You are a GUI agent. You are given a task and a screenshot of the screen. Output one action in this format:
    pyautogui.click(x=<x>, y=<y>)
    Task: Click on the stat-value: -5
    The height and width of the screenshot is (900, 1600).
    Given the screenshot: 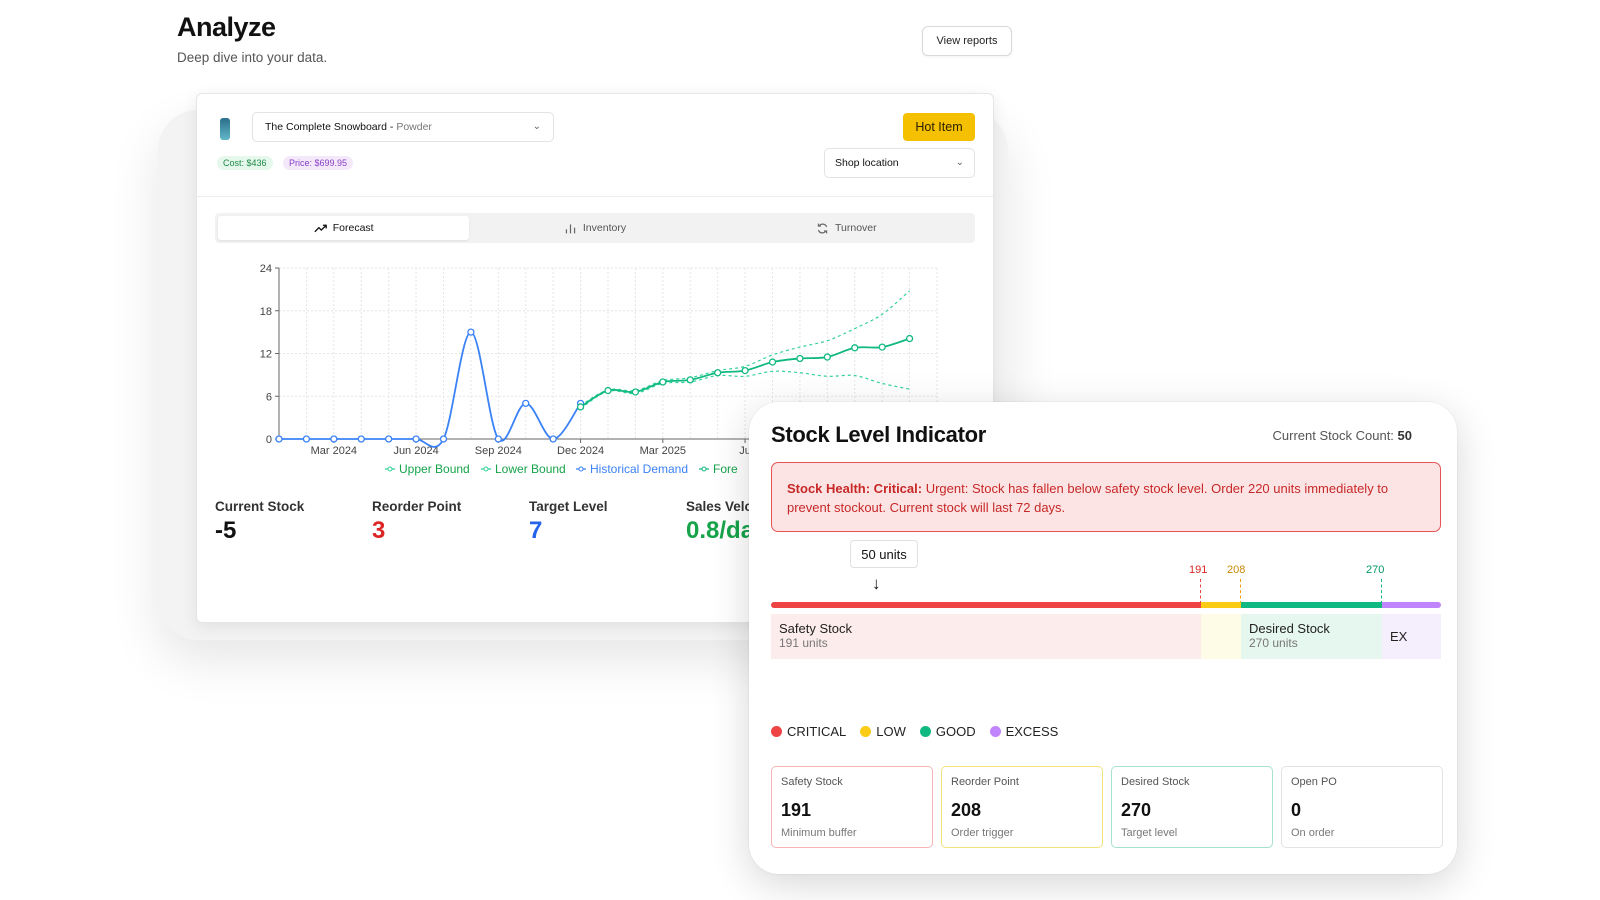 What is the action you would take?
    pyautogui.click(x=226, y=530)
    